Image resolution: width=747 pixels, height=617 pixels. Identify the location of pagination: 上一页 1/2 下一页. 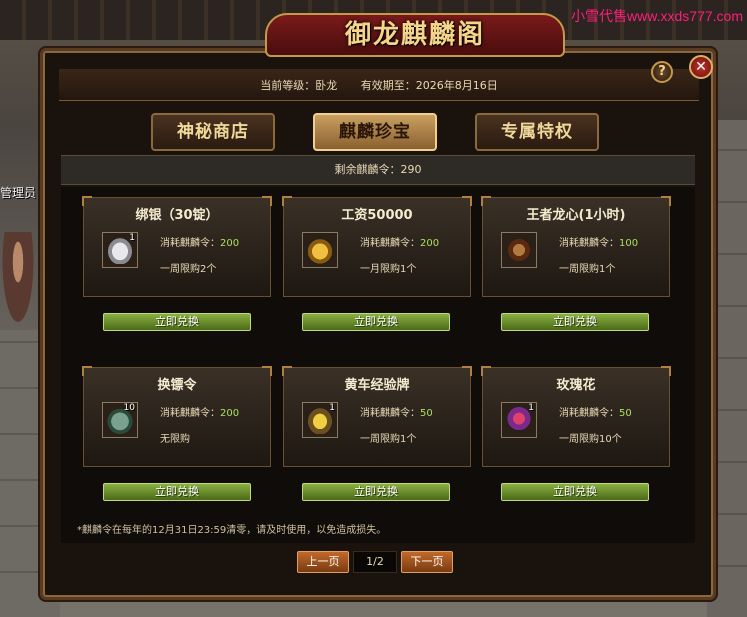
(377, 563).